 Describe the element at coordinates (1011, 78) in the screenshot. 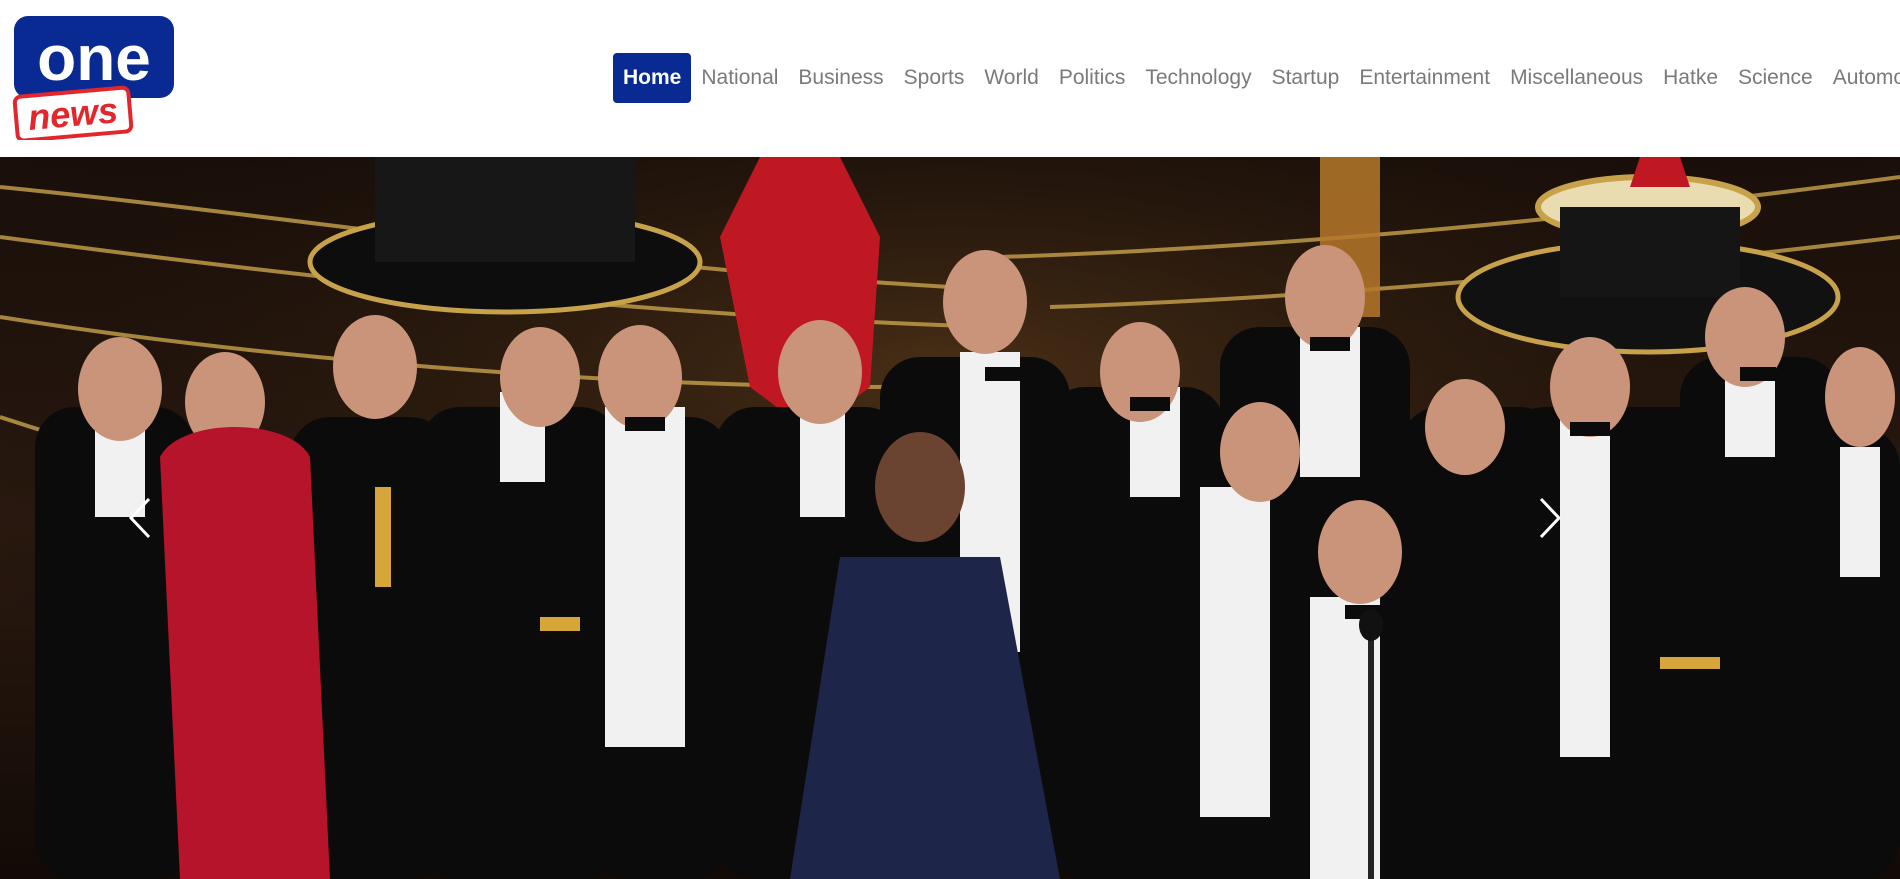

I see `nav-item-world: World` at that location.